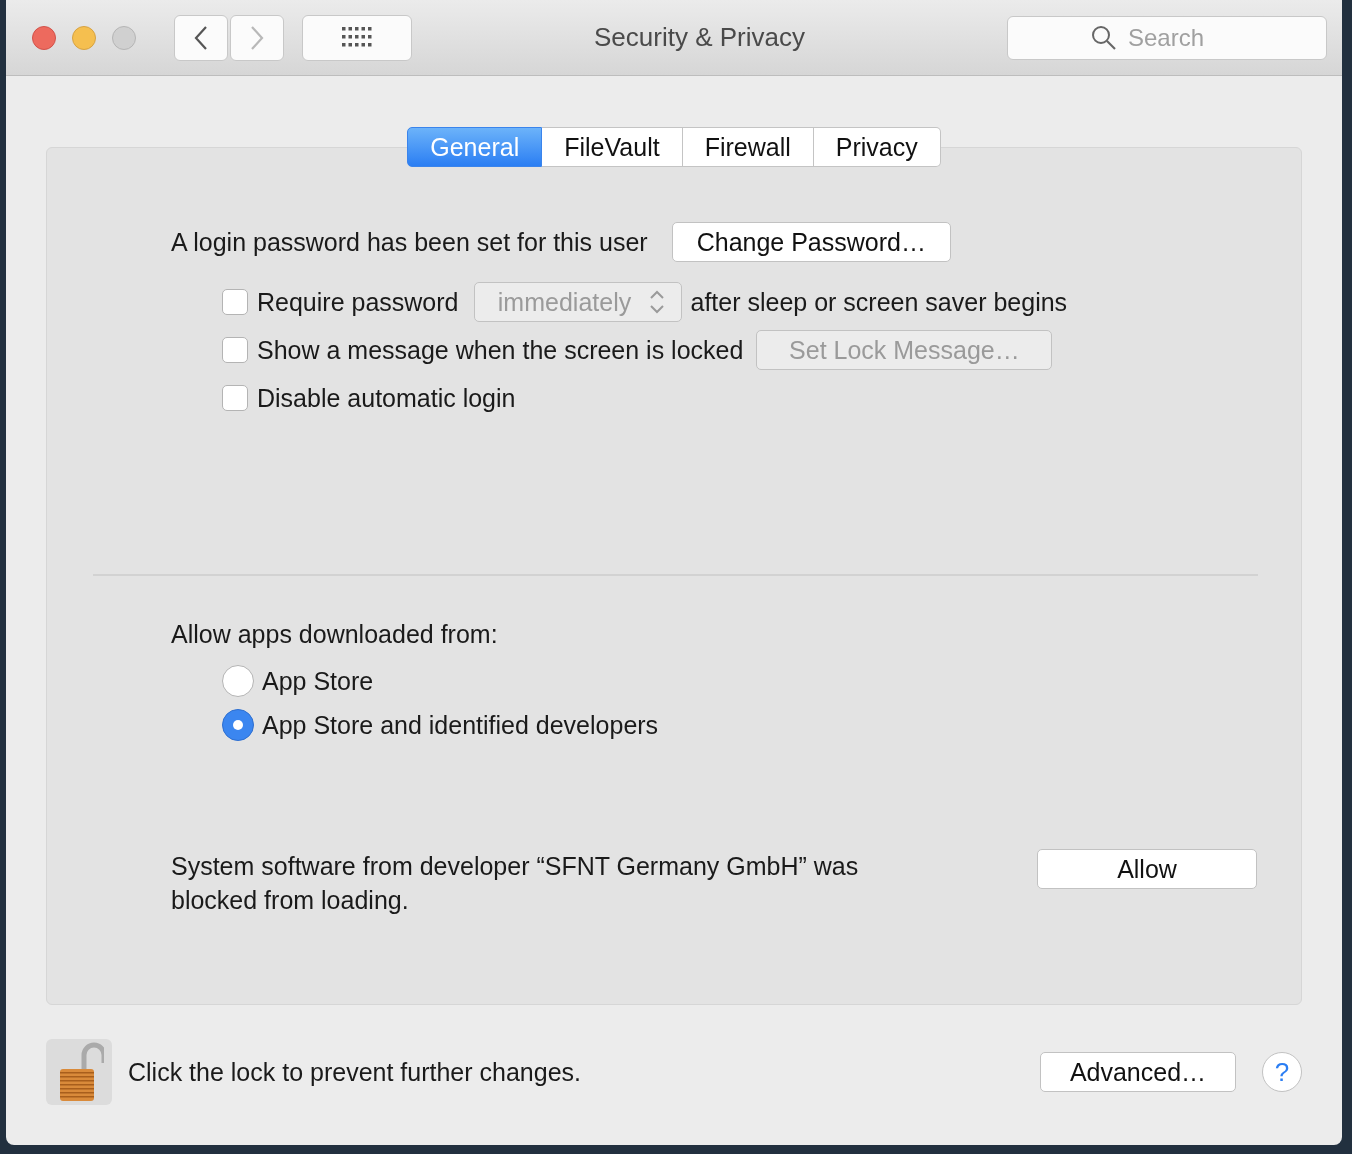 This screenshot has width=1352, height=1154. Describe the element at coordinates (657, 302) in the screenshot. I see `updown-arrows-icon` at that location.